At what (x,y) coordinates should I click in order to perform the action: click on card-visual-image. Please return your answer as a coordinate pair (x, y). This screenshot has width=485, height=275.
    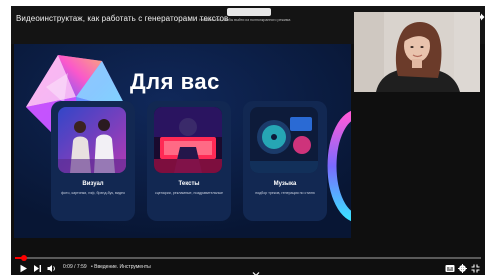
    Looking at the image, I should click on (92, 140).